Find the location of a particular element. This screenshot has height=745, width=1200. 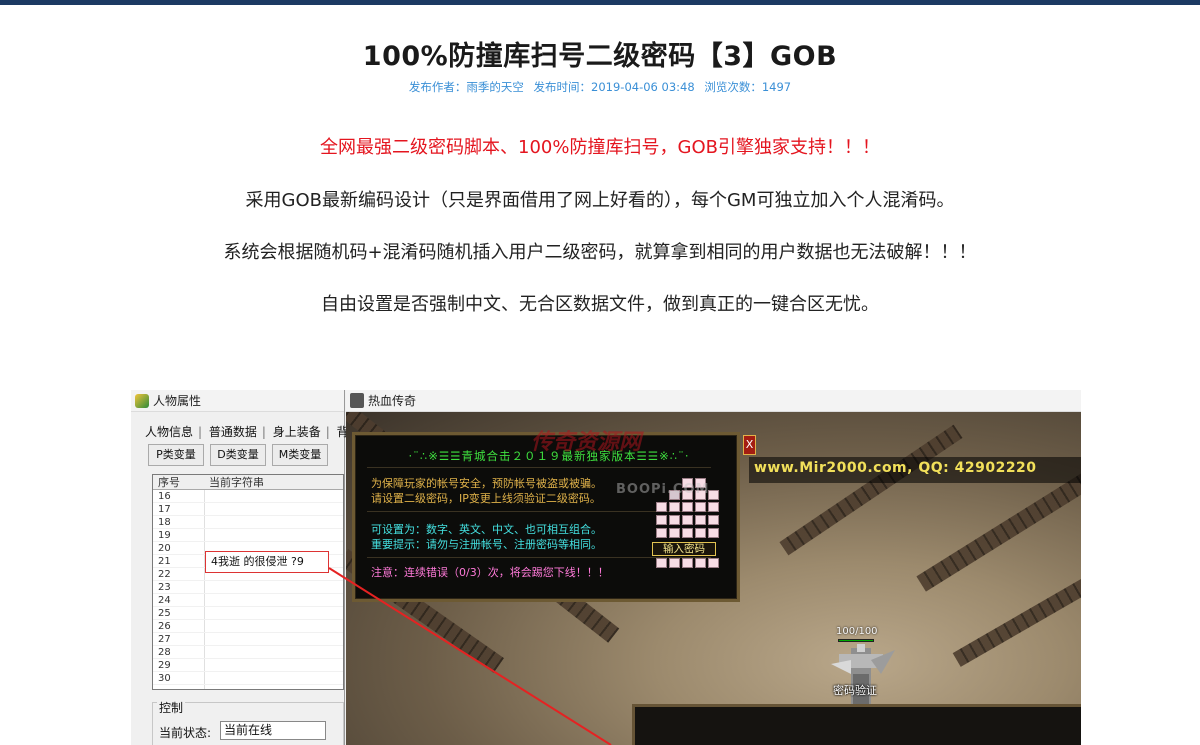

grid-header: 序号 当前字符串 is located at coordinates (248, 482).